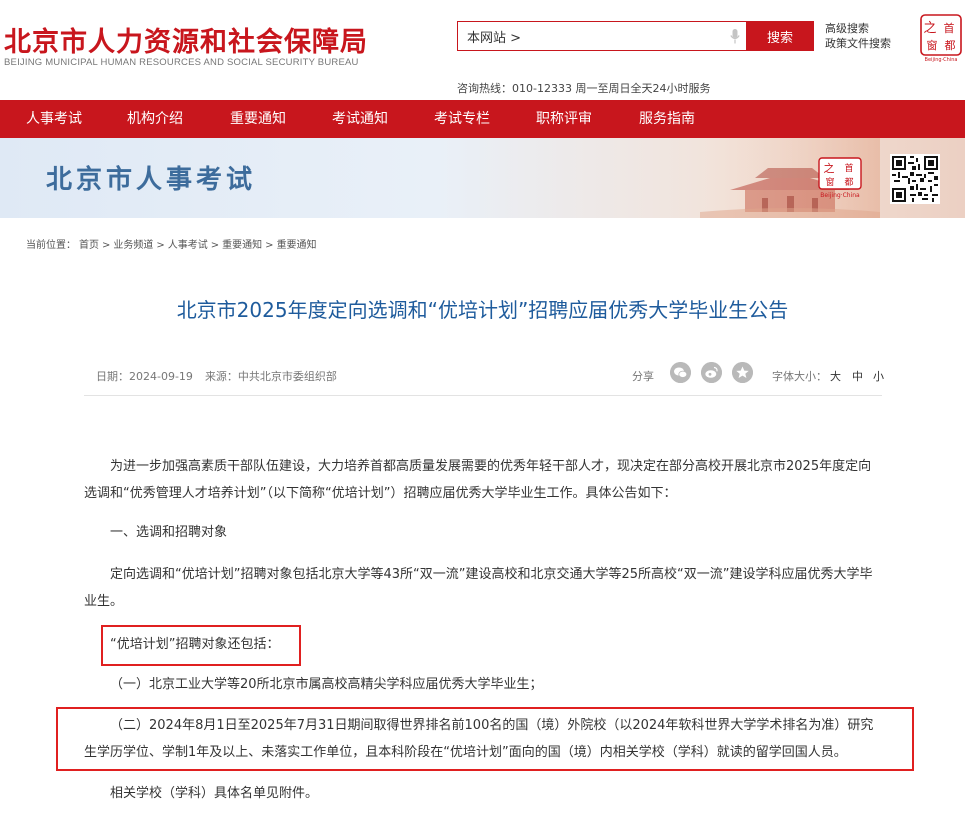 The width and height of the screenshot is (965, 816). I want to click on article-source: 来源：中共北京市委组织部, so click(270, 376).